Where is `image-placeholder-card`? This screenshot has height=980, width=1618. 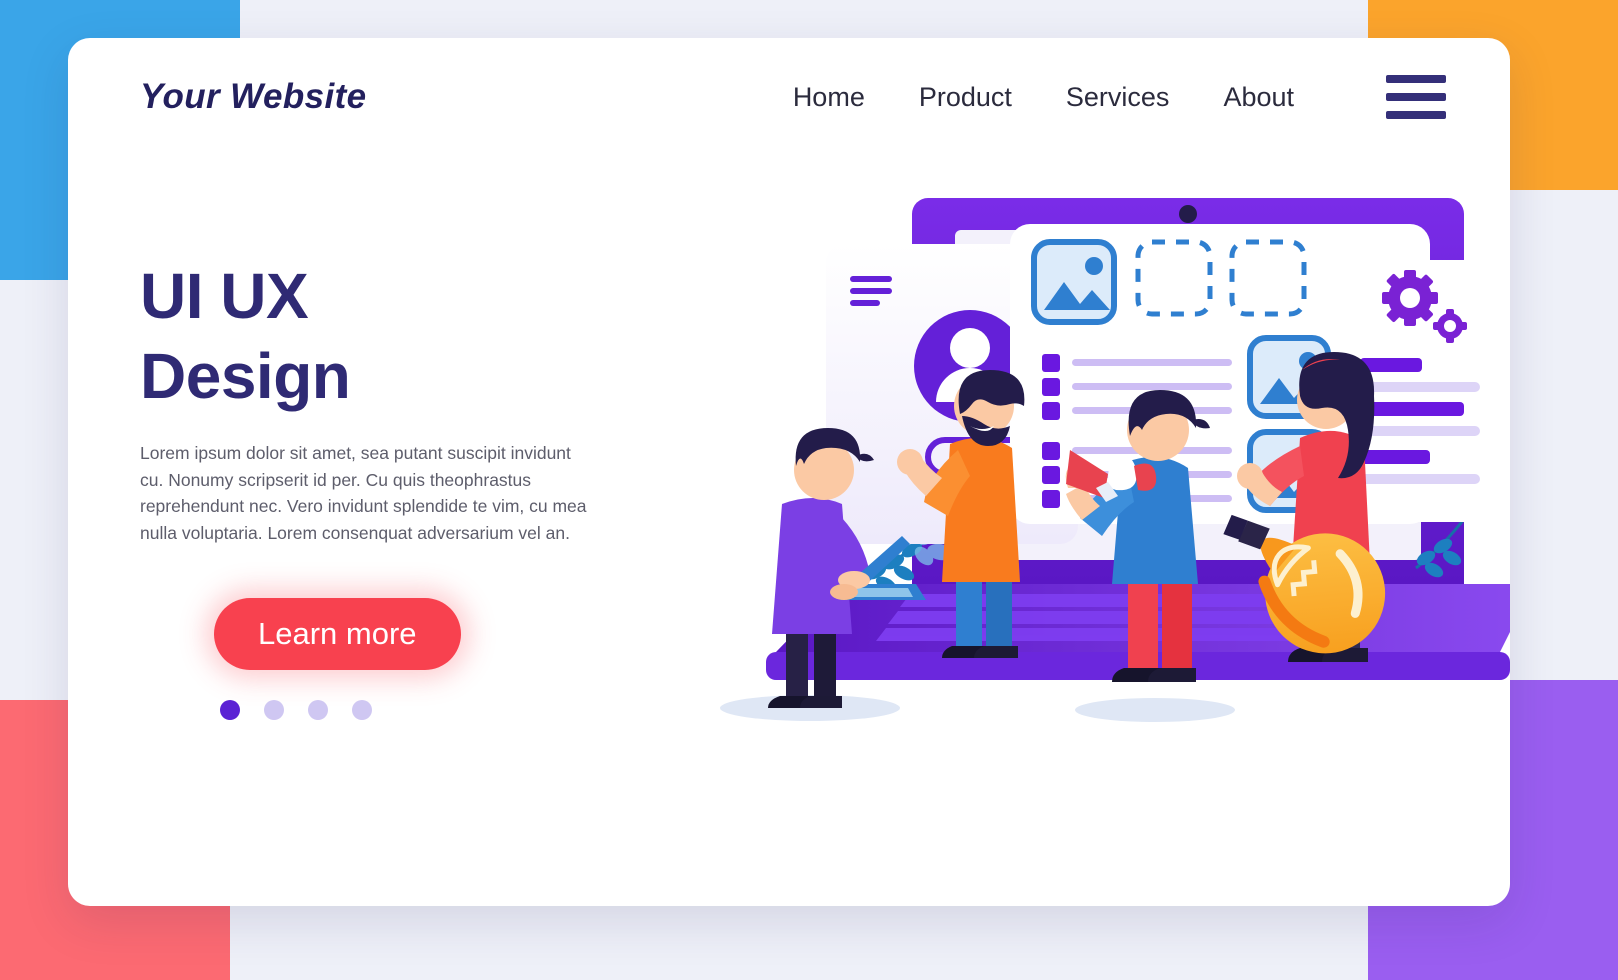
image-placeholder-card is located at coordinates (1074, 282).